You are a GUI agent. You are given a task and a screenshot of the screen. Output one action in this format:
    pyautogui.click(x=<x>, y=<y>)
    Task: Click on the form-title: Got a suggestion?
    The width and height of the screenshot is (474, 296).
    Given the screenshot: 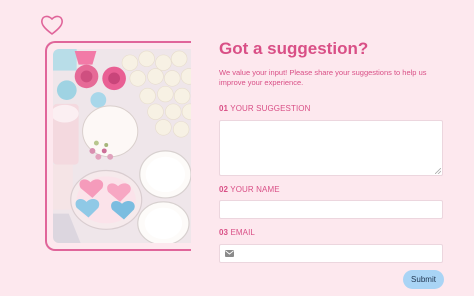 What is the action you would take?
    pyautogui.click(x=294, y=48)
    